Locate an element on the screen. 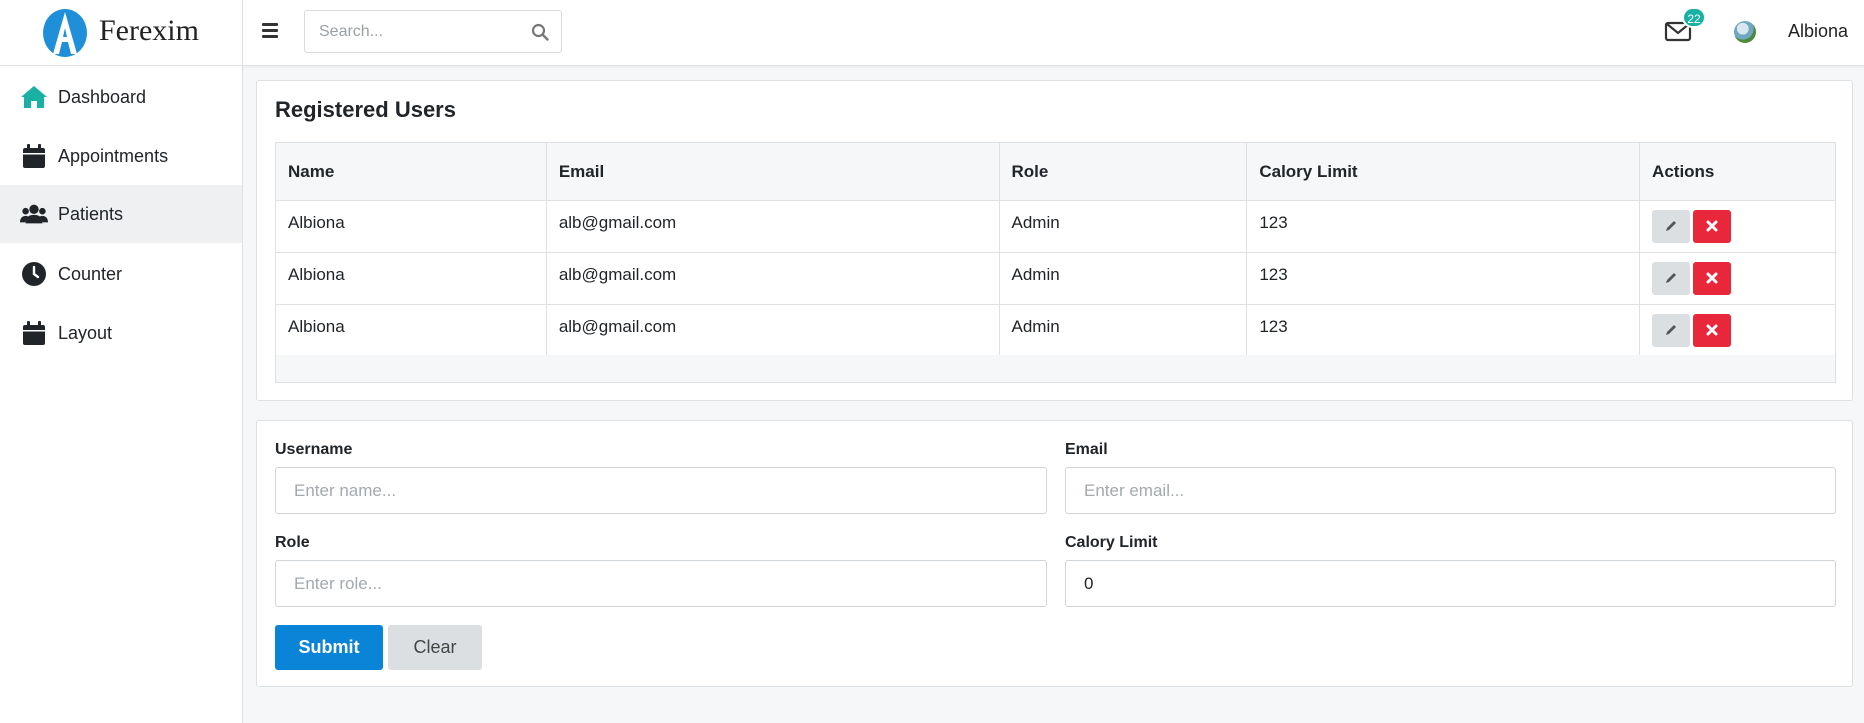  brand: Ferexim is located at coordinates (121, 33).